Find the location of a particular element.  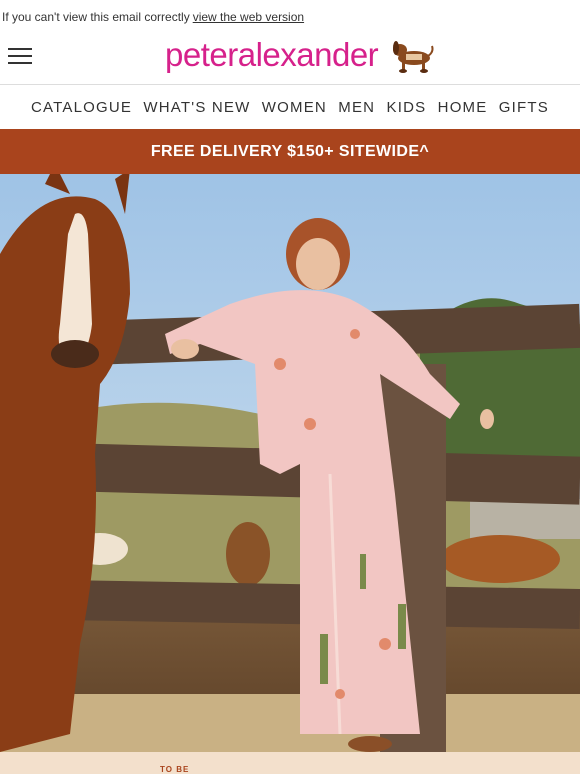

hamburger-menu-icon is located at coordinates (20, 56).